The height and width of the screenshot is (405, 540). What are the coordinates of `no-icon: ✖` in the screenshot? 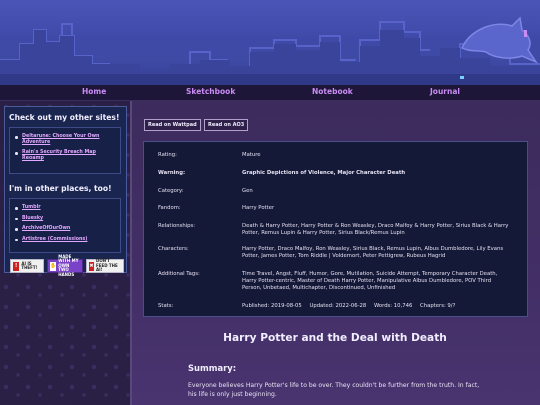 It's located at (91, 266).